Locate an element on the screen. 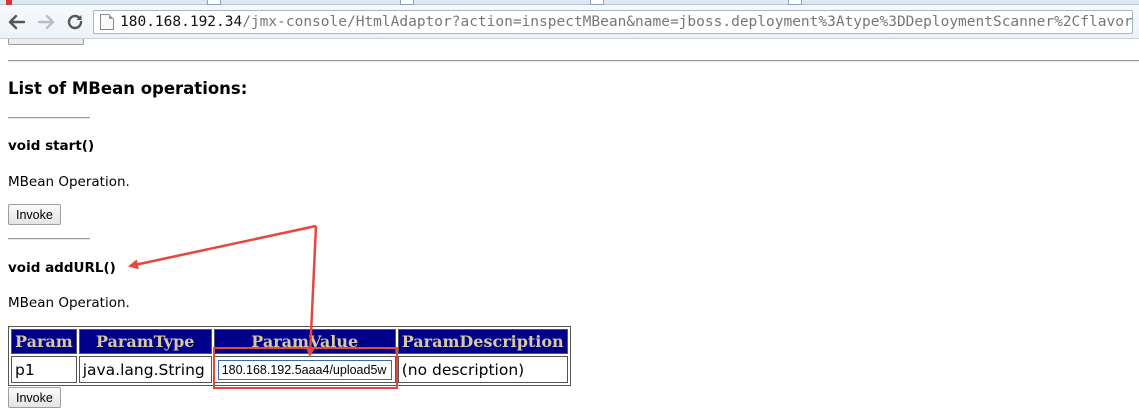  arrow-left-icon is located at coordinates (17, 22).